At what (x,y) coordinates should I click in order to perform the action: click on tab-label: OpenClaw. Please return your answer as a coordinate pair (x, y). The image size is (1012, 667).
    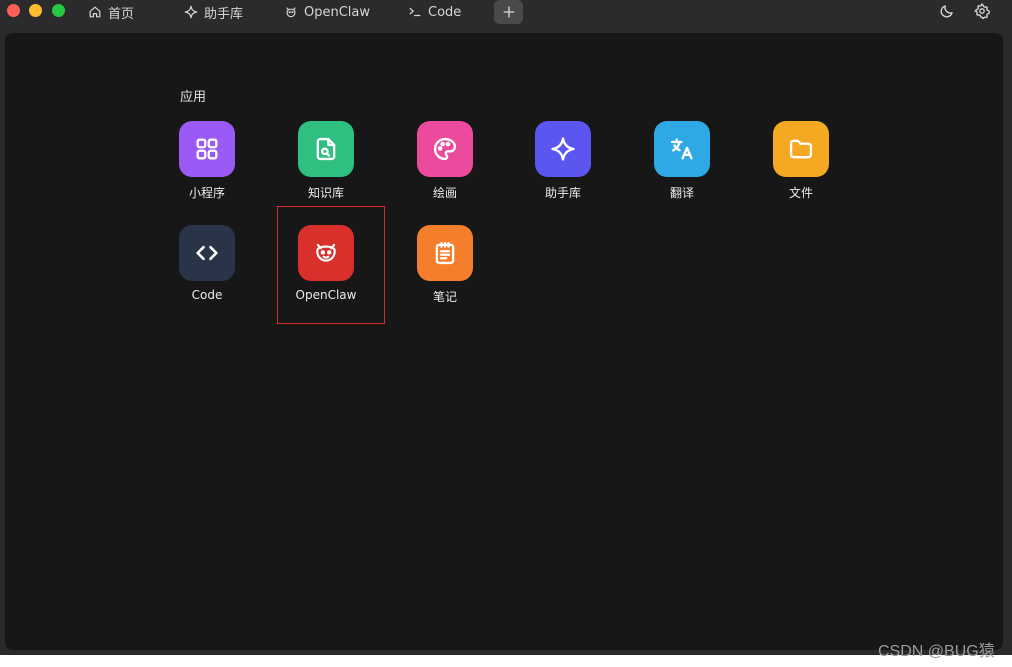
    Looking at the image, I should click on (337, 12).